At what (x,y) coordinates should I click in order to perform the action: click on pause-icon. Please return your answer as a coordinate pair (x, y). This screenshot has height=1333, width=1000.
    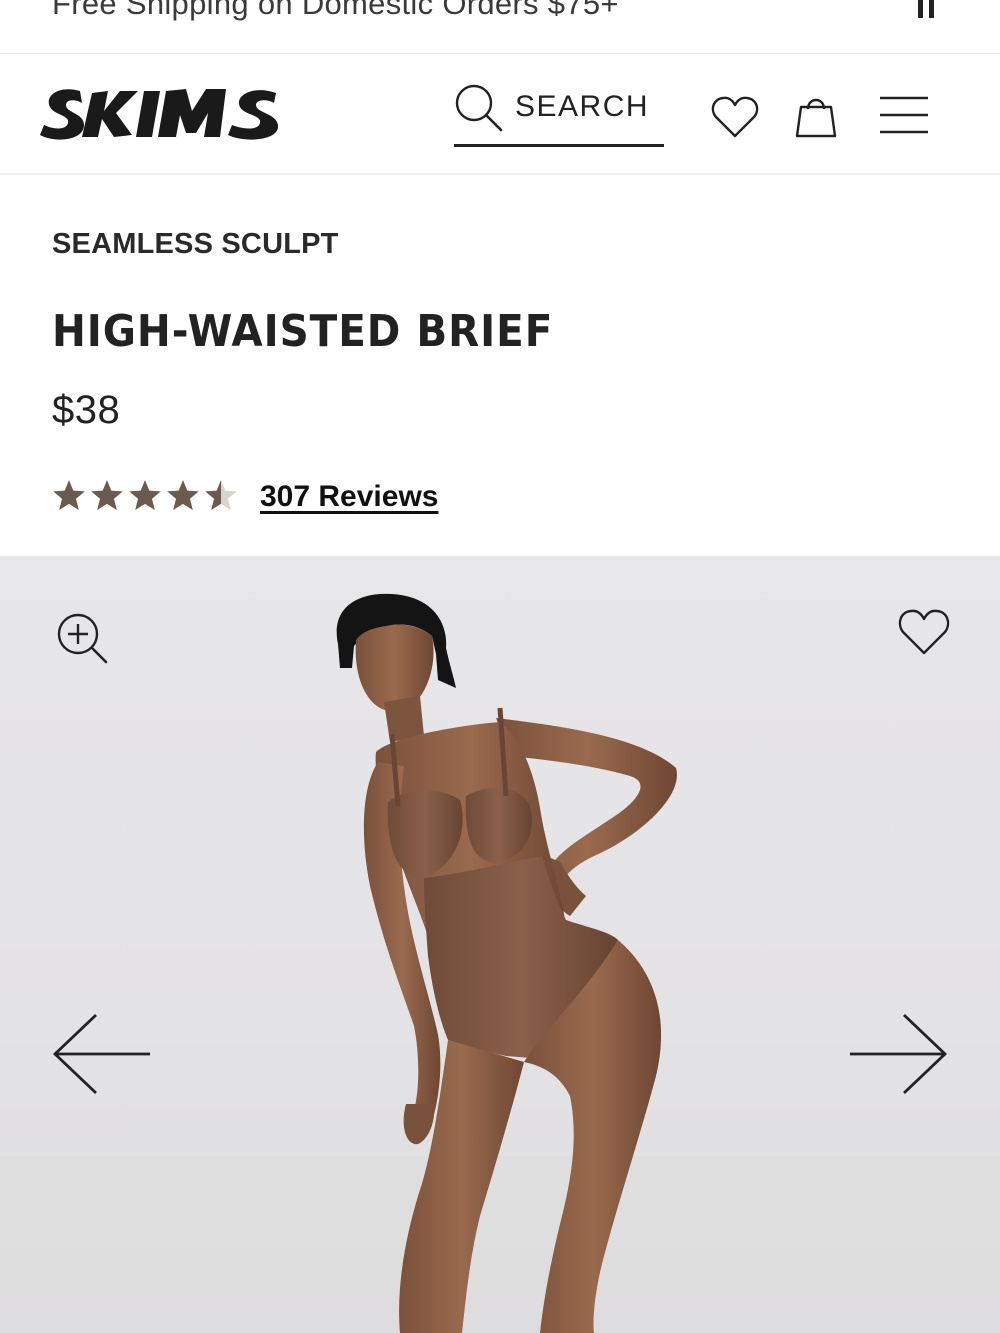
    Looking at the image, I should click on (930, 10).